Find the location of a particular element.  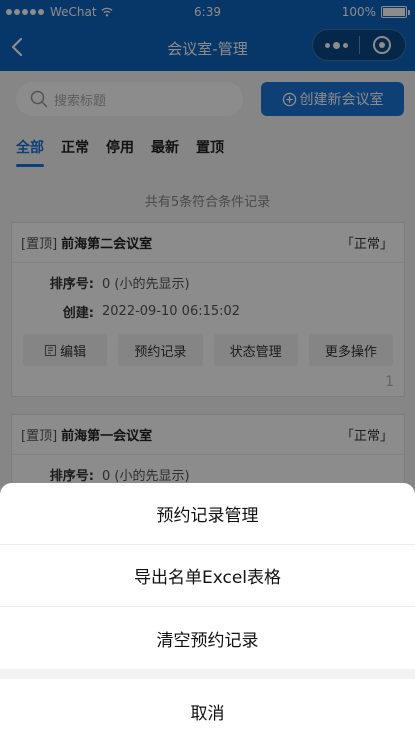

cancel-button: 取消 is located at coordinates (207, 711).